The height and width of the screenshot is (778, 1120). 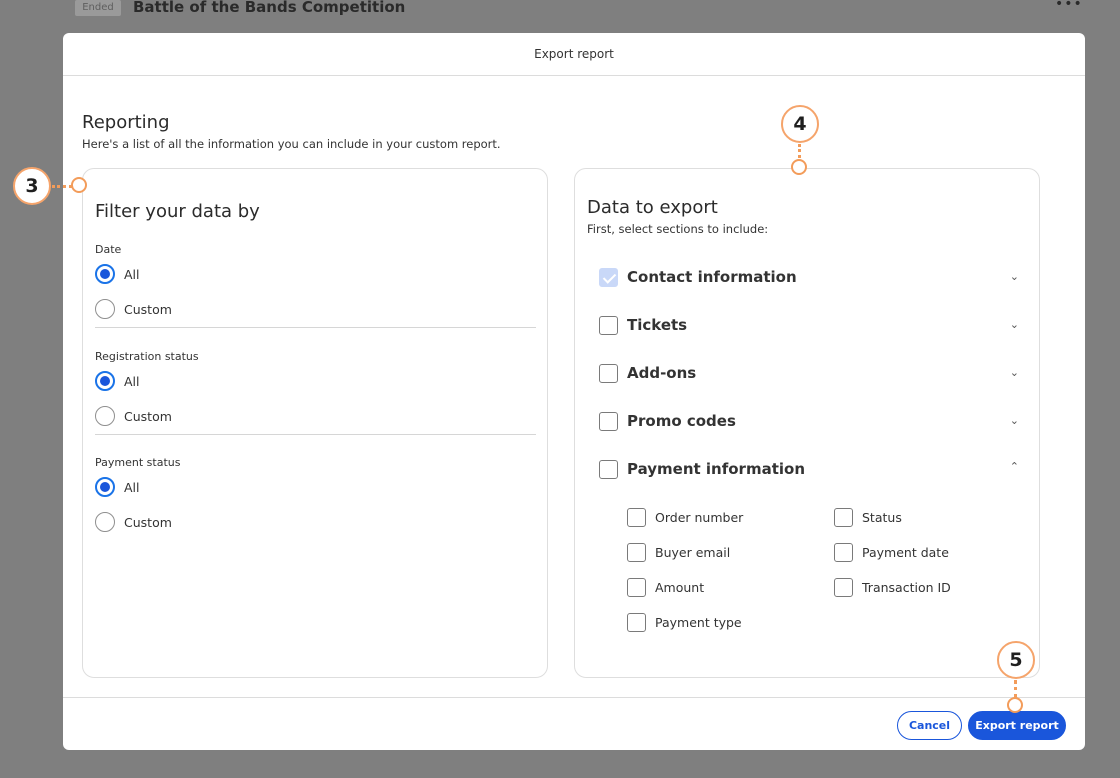 I want to click on field-transaction-id: Transaction ID, so click(x=892, y=587).